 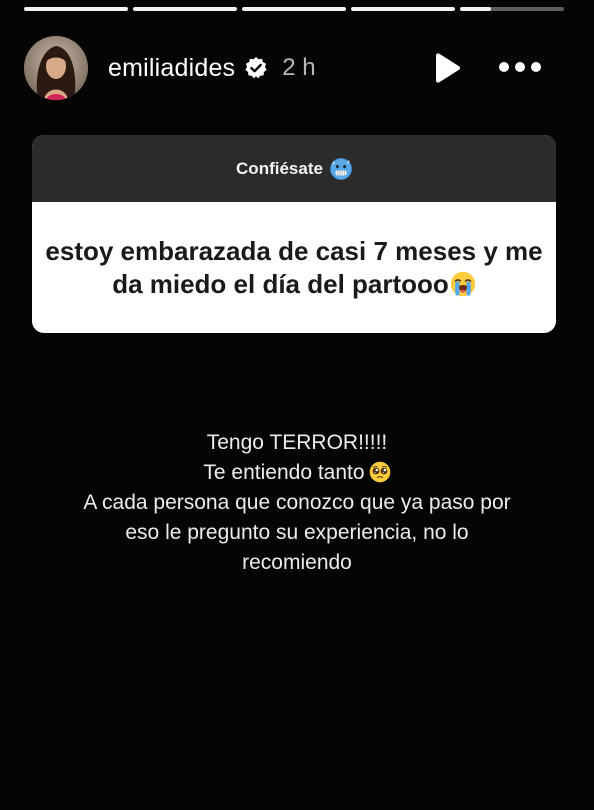 What do you see at coordinates (379, 472) in the screenshot?
I see `pleading-face-icon` at bounding box center [379, 472].